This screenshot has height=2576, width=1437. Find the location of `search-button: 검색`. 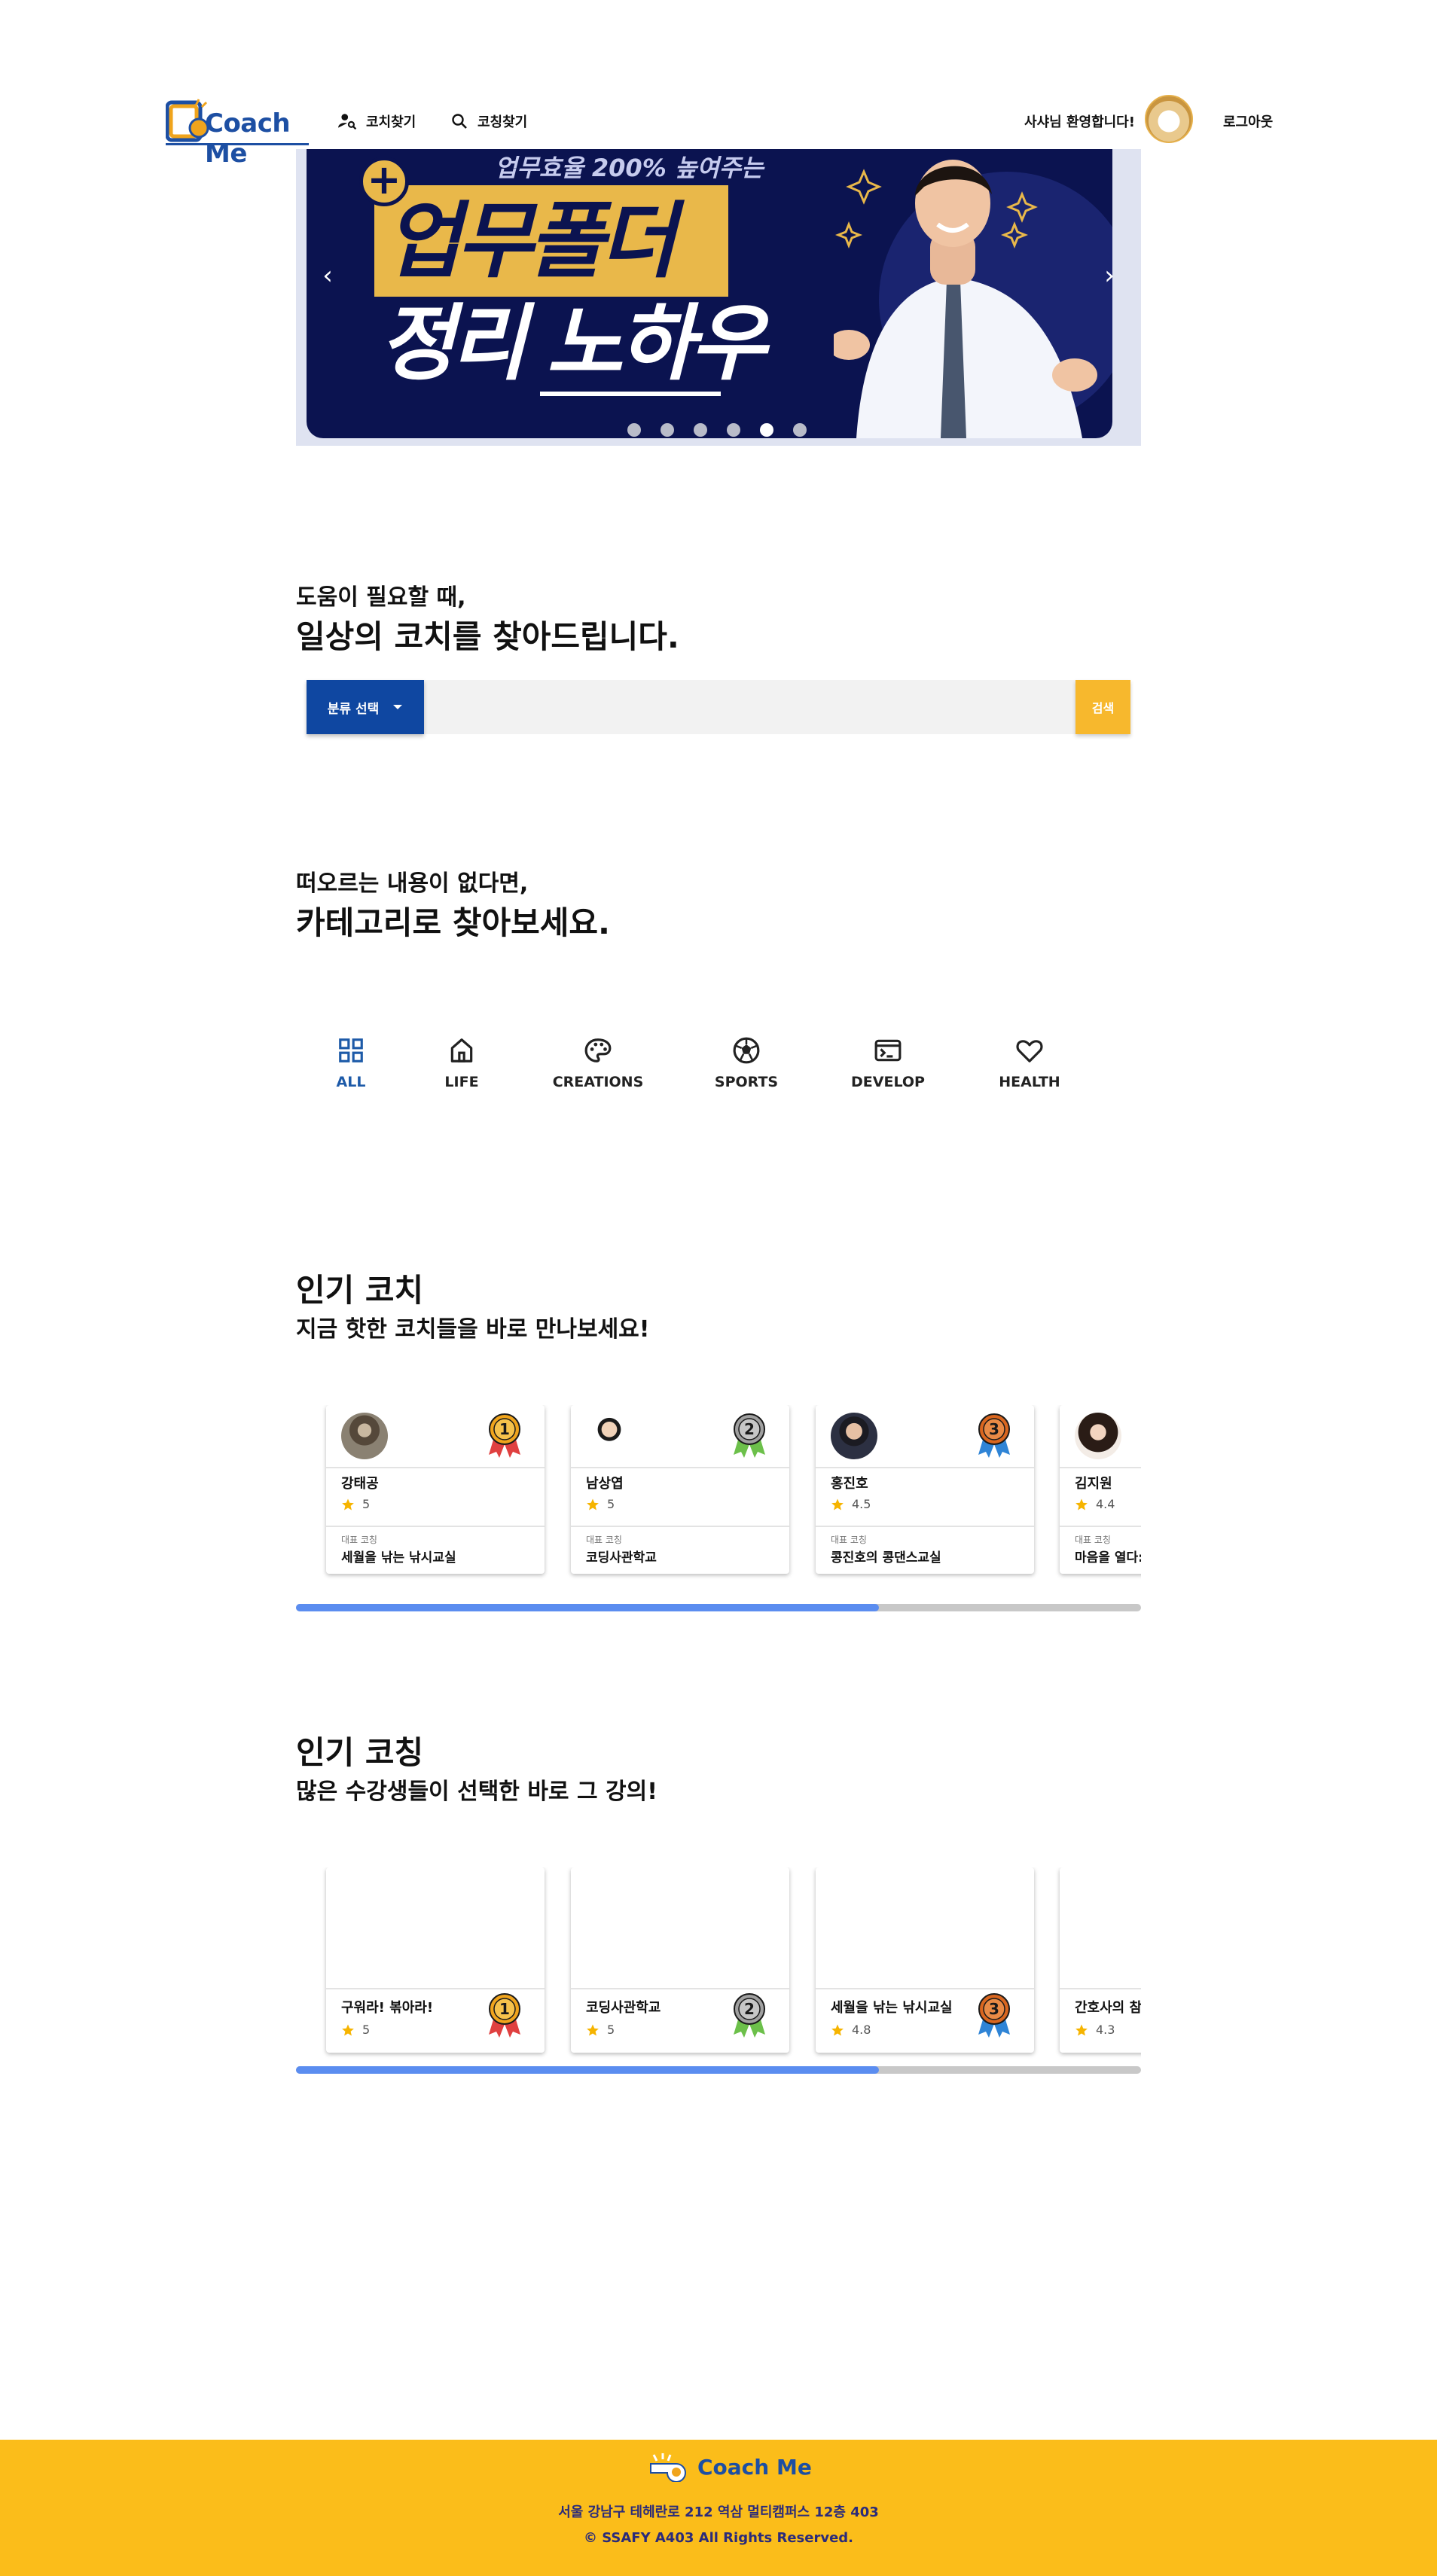

search-button: 검색 is located at coordinates (1102, 707).